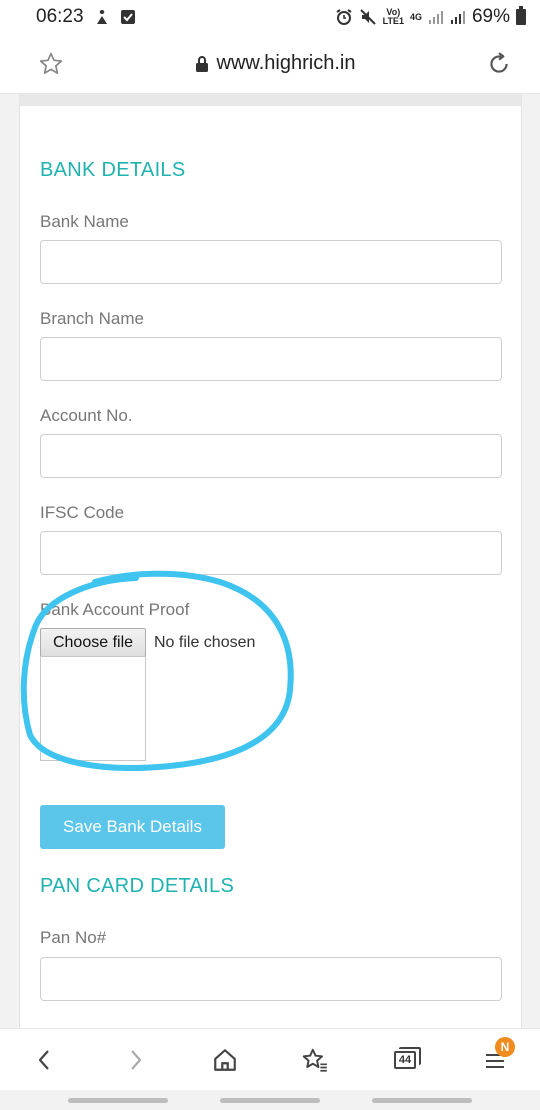  I want to click on reload-icon, so click(499, 64).